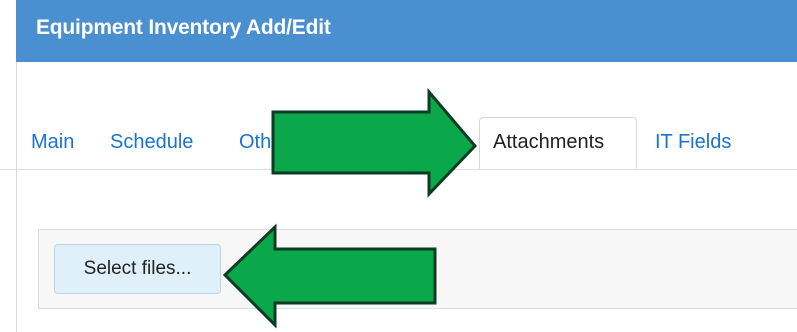 The image size is (797, 332). Describe the element at coordinates (264, 142) in the screenshot. I see `tab-other: Other` at that location.